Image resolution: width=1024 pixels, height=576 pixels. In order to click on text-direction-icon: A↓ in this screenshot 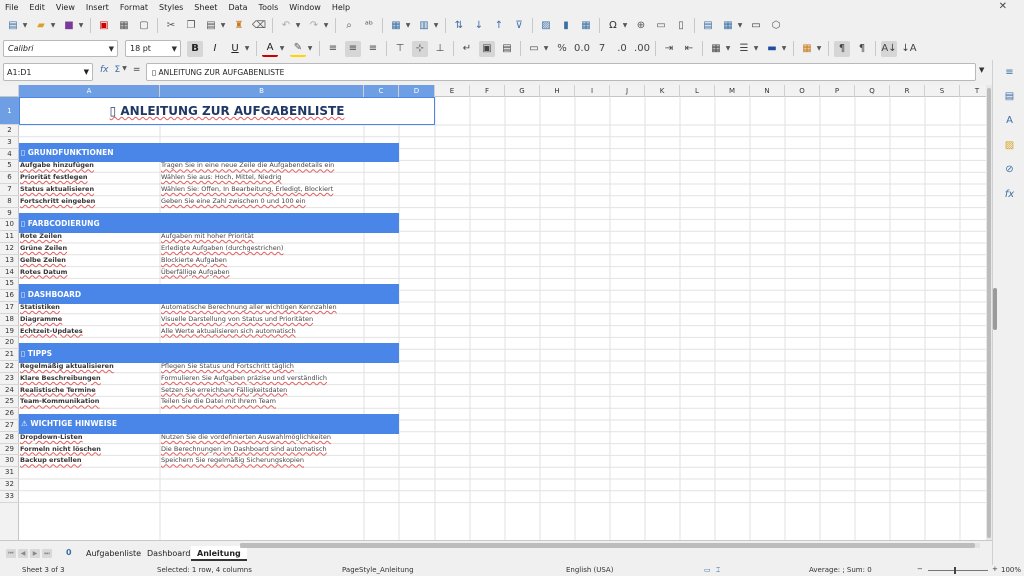, I will do `click(889, 48)`.